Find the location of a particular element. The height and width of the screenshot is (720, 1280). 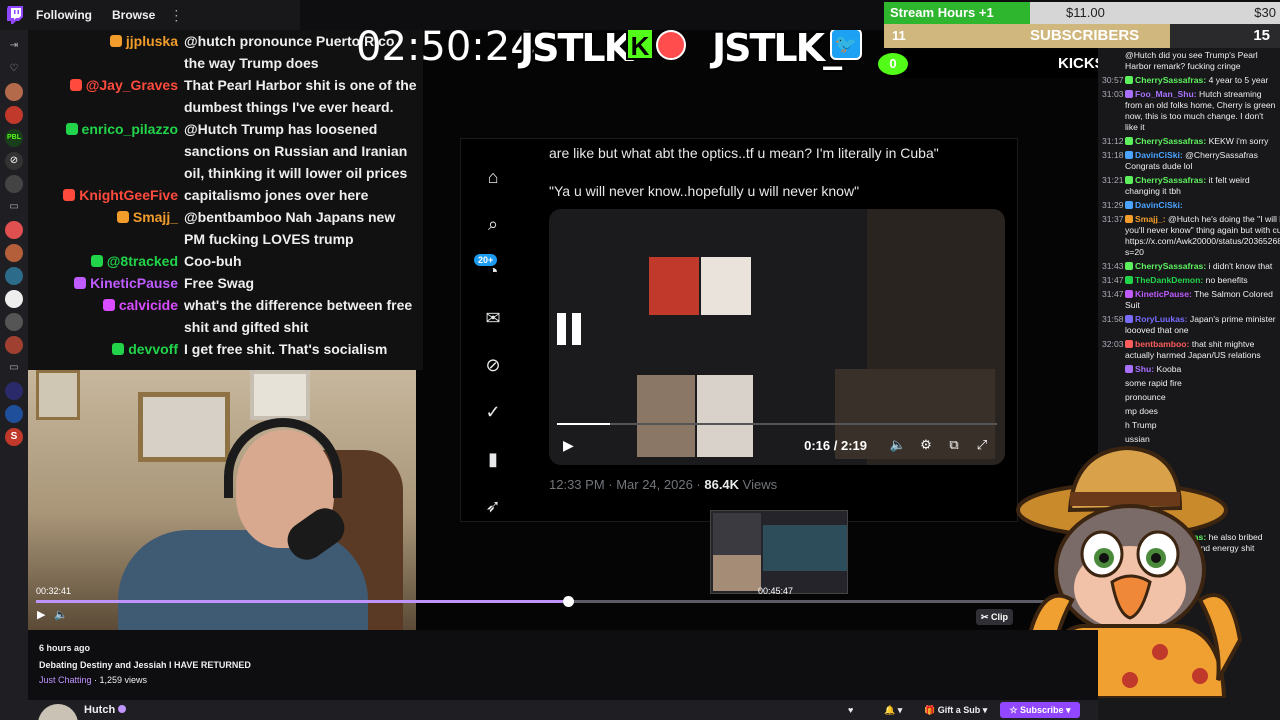

rocket-icon: ➶ is located at coordinates (493, 506).